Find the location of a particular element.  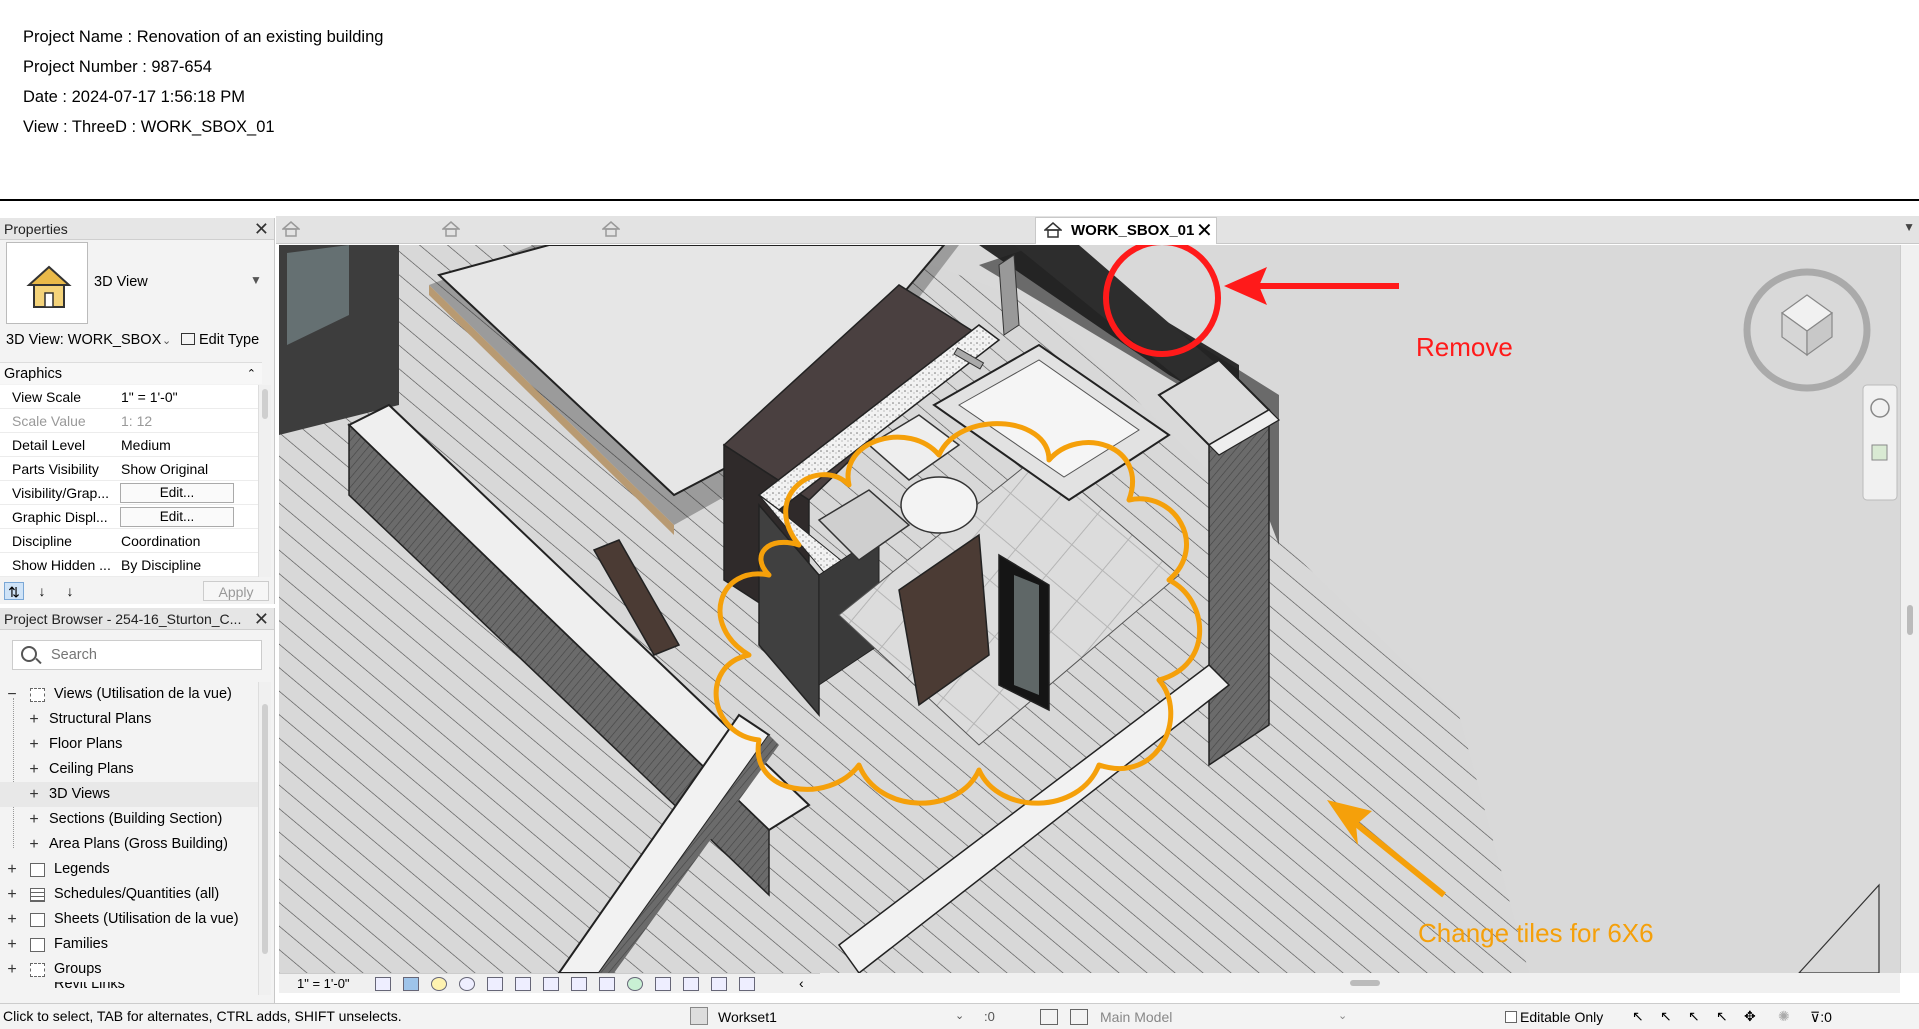

tree-item-area-plans: + Area Plans (Gross Building) is located at coordinates (130, 844).